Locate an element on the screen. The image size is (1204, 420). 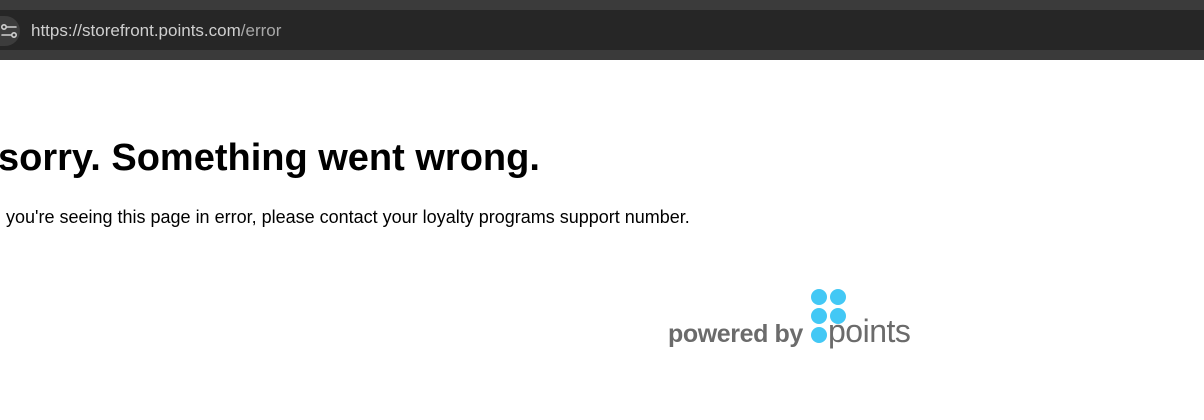
url-text: https://storefront.points.com/error is located at coordinates (156, 31).